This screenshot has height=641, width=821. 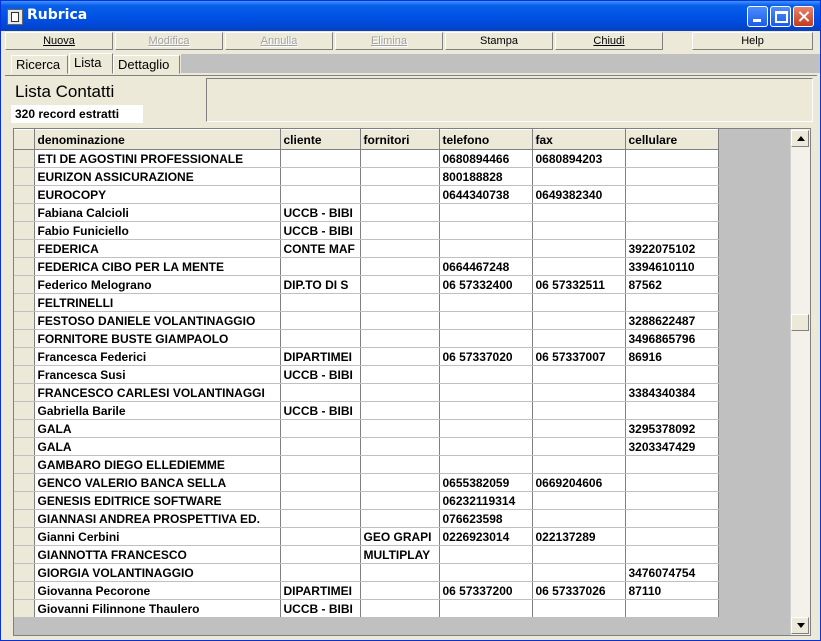 I want to click on table-cell-cellulare: 3288622487, so click(x=672, y=320).